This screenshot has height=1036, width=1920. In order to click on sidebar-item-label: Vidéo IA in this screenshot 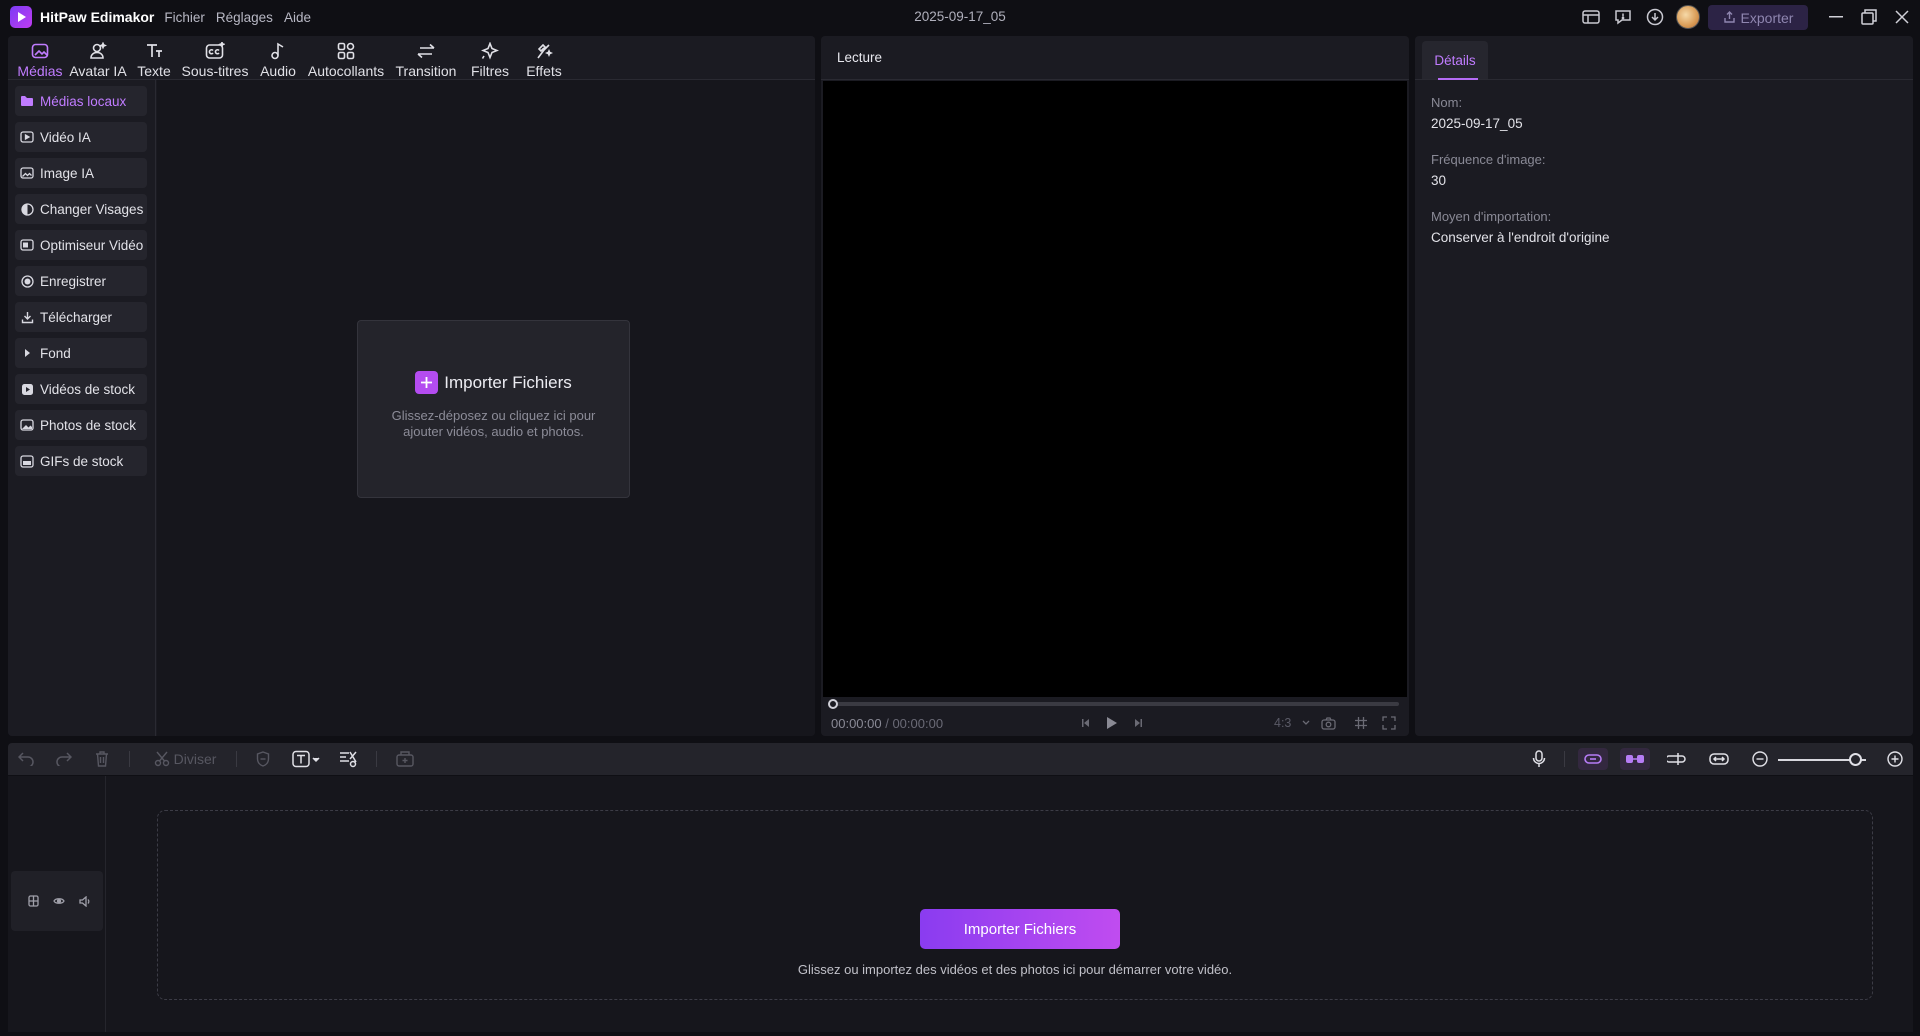, I will do `click(65, 137)`.